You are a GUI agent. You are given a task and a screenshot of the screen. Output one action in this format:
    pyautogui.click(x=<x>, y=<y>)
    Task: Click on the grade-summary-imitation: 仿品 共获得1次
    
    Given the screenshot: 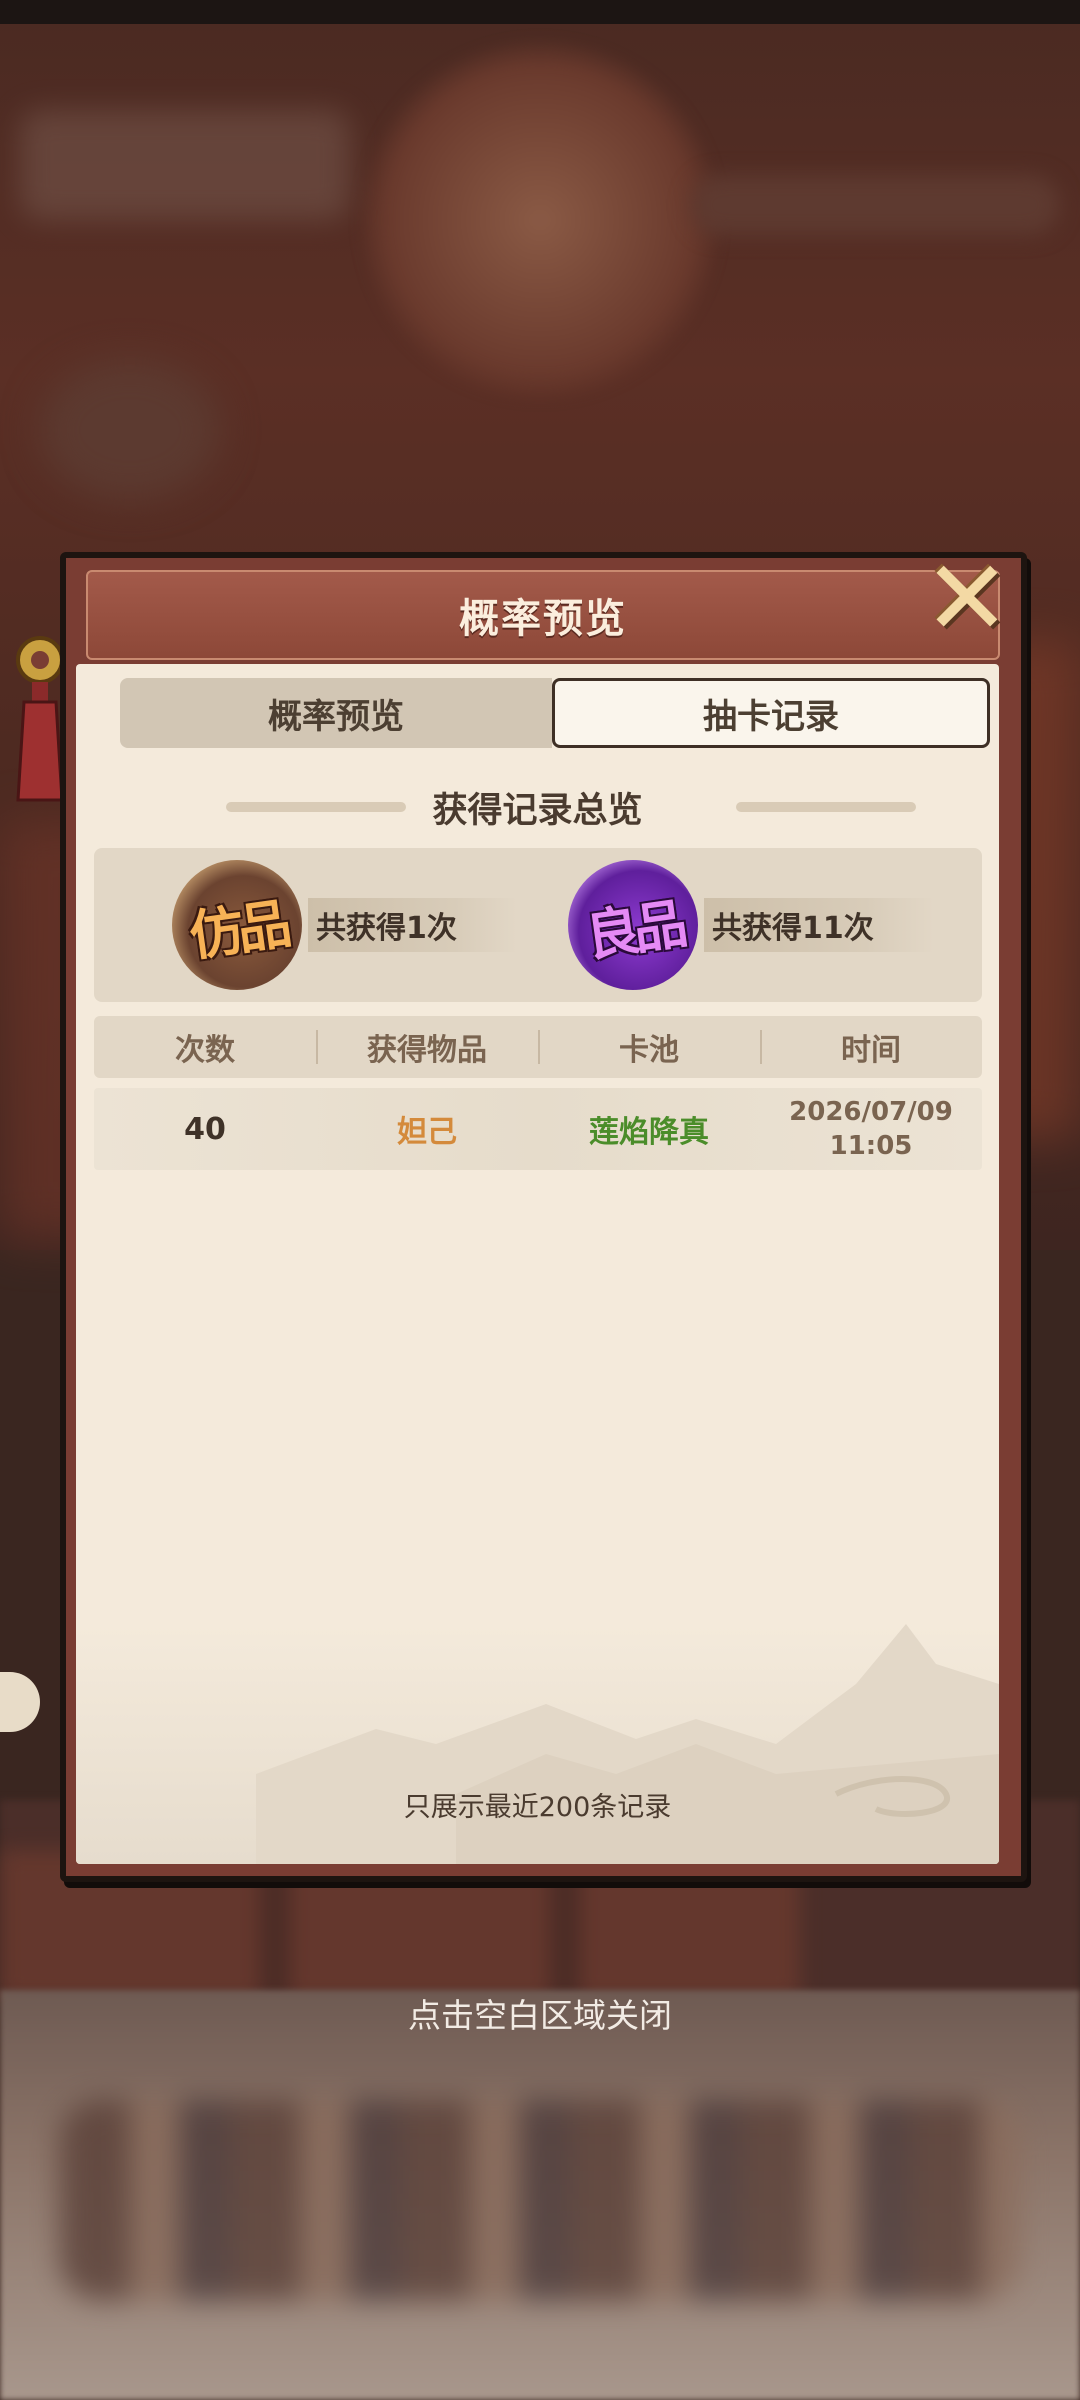 What is the action you would take?
    pyautogui.click(x=344, y=925)
    